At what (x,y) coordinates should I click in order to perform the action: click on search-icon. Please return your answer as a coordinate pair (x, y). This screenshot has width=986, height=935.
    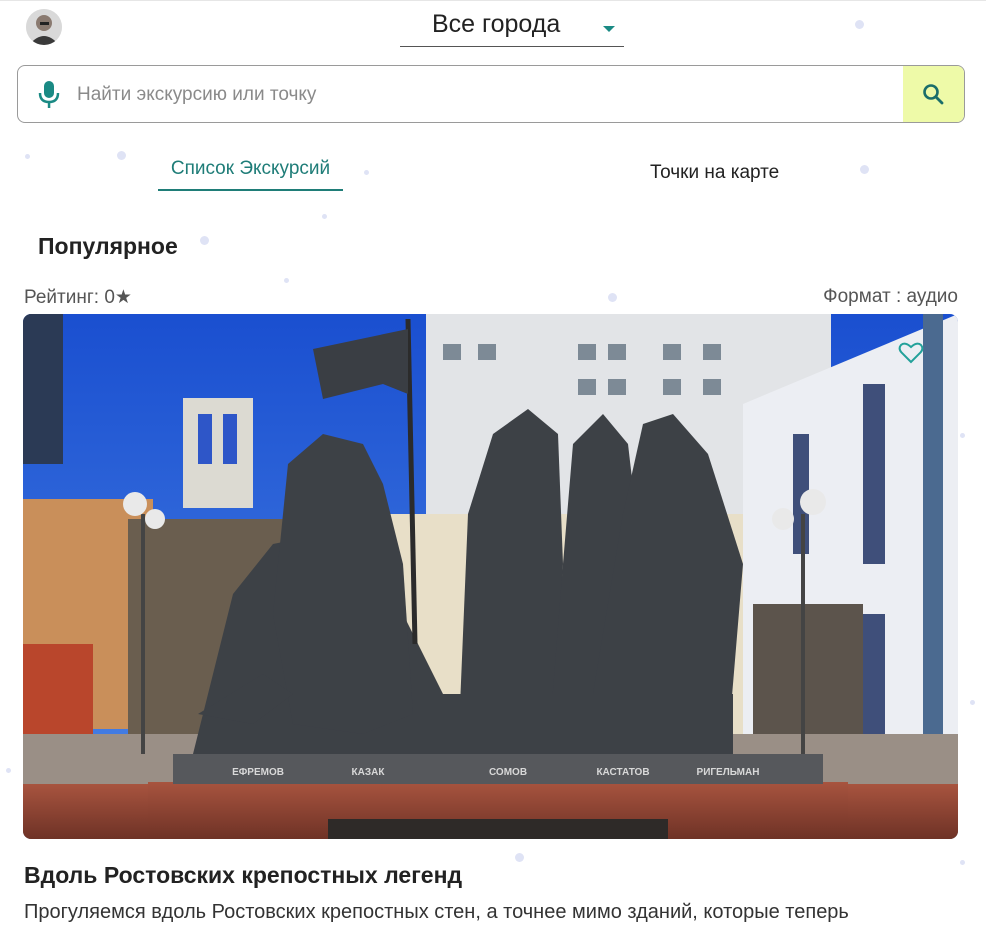
    Looking at the image, I should click on (933, 94).